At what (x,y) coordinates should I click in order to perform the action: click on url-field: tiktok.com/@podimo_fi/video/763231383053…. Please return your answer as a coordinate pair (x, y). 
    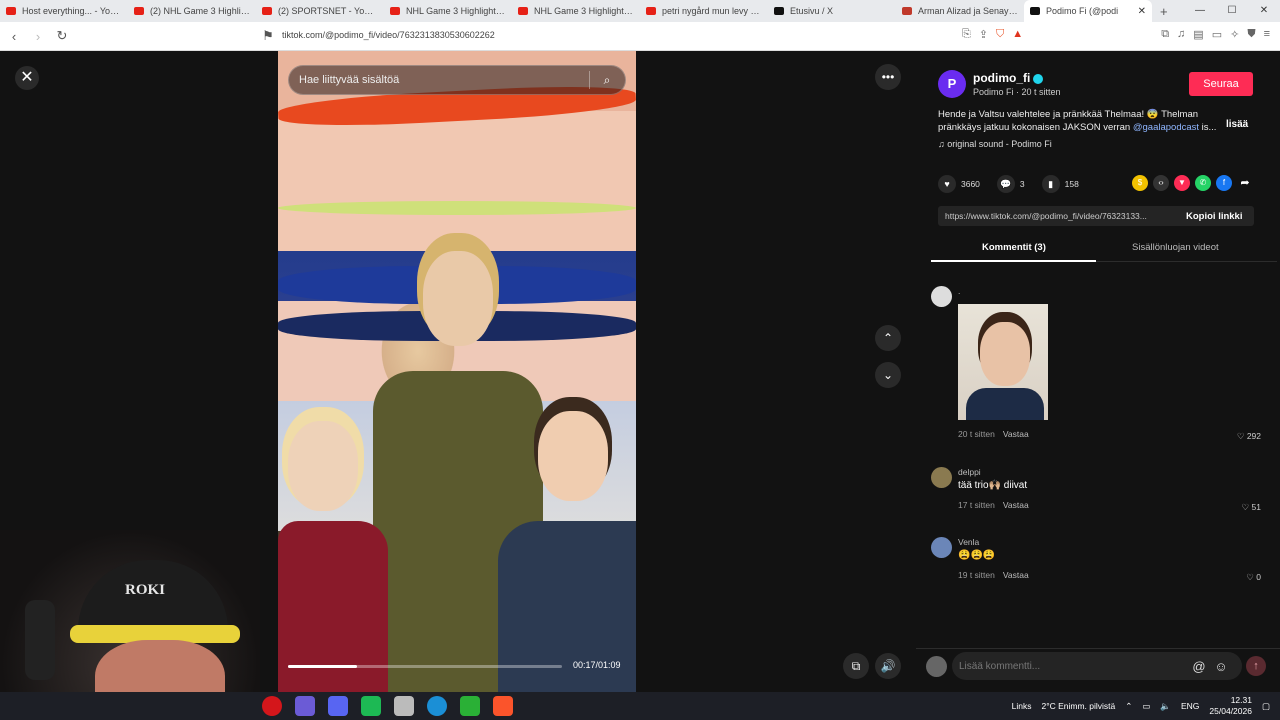
    Looking at the image, I should click on (388, 35).